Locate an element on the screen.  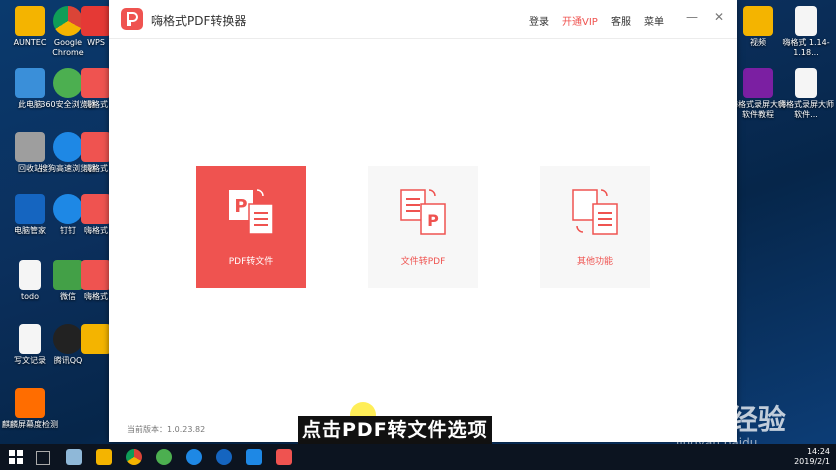
login-link: 登录 is located at coordinates (539, 20).